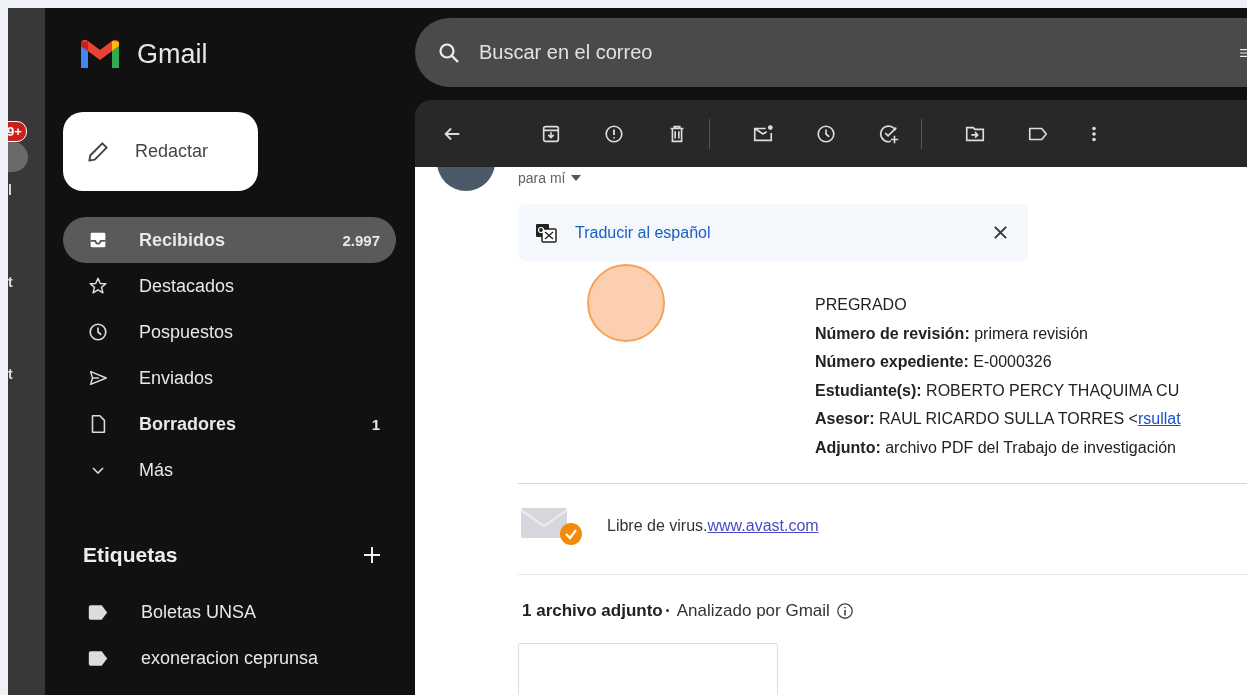 This screenshot has width=1247, height=695. What do you see at coordinates (997, 390) in the screenshot?
I see `body-line: Estudiante(s): ROBERTO PERCY THAQUIMA CU` at bounding box center [997, 390].